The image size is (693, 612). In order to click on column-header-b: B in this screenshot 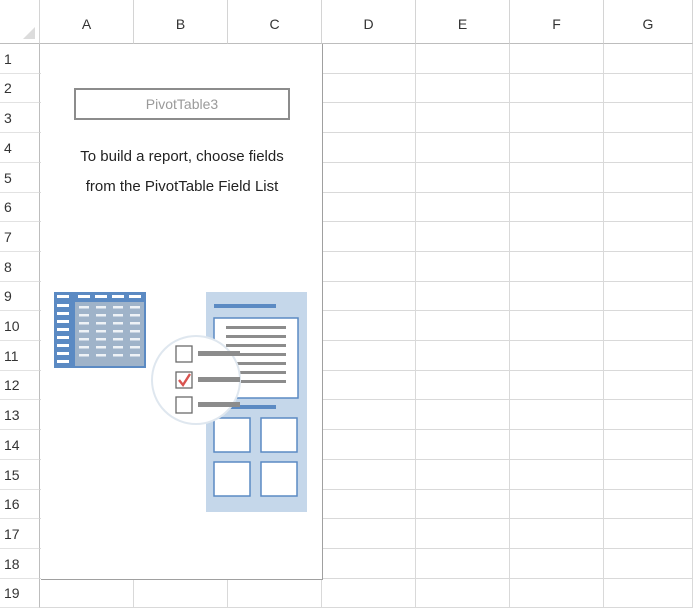, I will do `click(181, 22)`.